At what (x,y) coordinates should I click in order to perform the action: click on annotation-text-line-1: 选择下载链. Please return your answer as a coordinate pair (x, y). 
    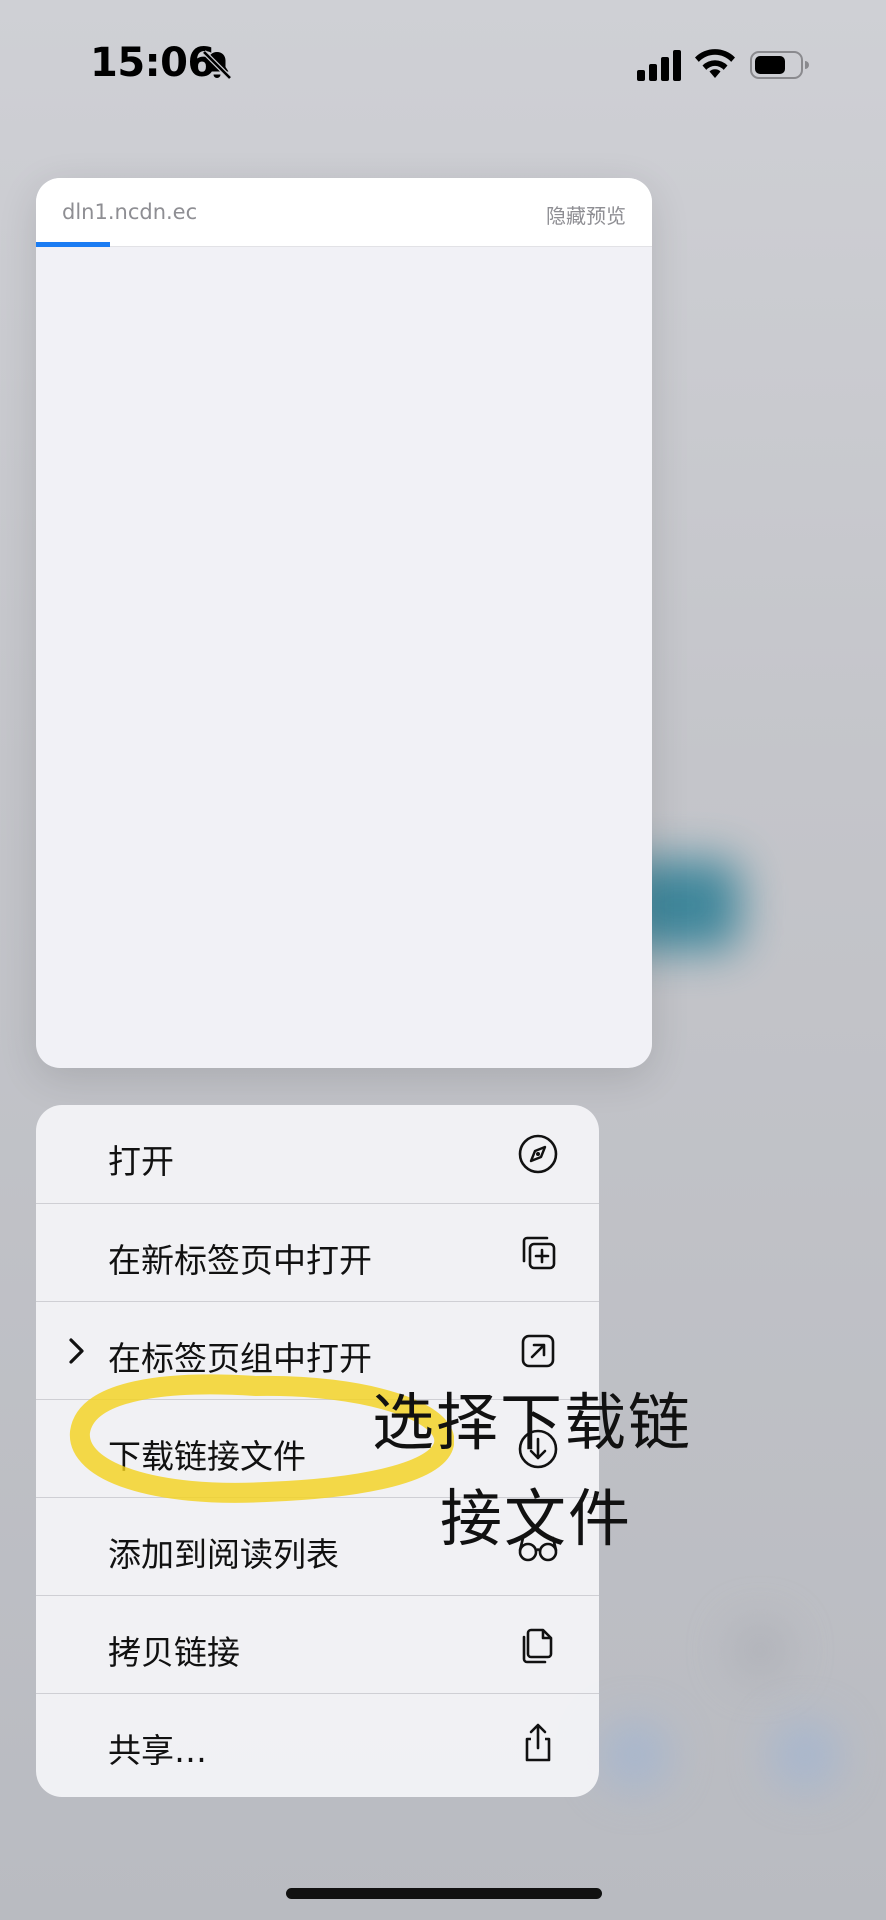
    Looking at the image, I should click on (532, 1422).